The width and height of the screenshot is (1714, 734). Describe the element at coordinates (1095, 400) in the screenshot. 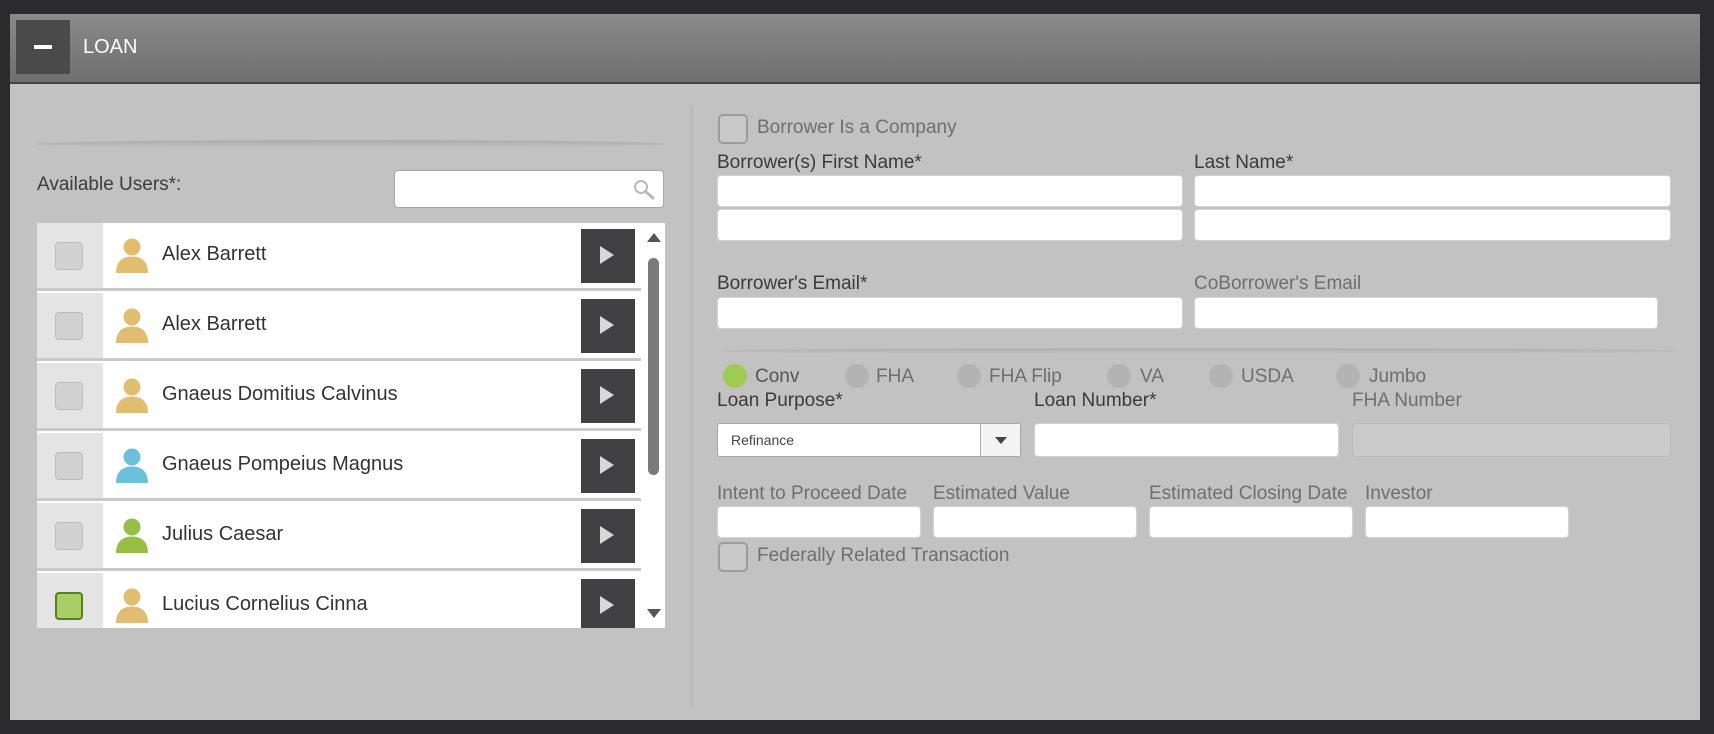

I see `loan-number-label: Loan Number*` at that location.